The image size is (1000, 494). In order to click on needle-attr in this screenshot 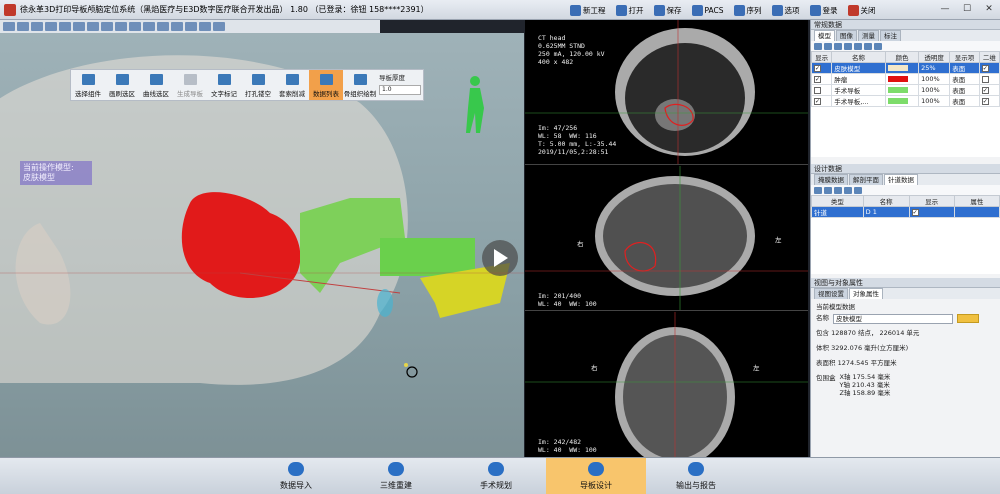, I will do `click(976, 212)`.